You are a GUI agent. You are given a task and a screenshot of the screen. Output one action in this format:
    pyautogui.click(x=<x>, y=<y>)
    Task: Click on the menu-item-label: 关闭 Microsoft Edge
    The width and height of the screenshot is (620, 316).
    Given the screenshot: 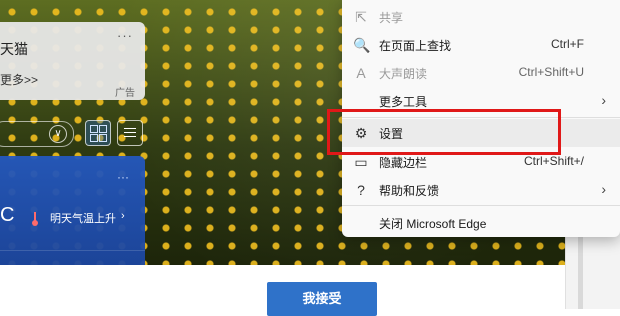 What is the action you would take?
    pyautogui.click(x=433, y=224)
    